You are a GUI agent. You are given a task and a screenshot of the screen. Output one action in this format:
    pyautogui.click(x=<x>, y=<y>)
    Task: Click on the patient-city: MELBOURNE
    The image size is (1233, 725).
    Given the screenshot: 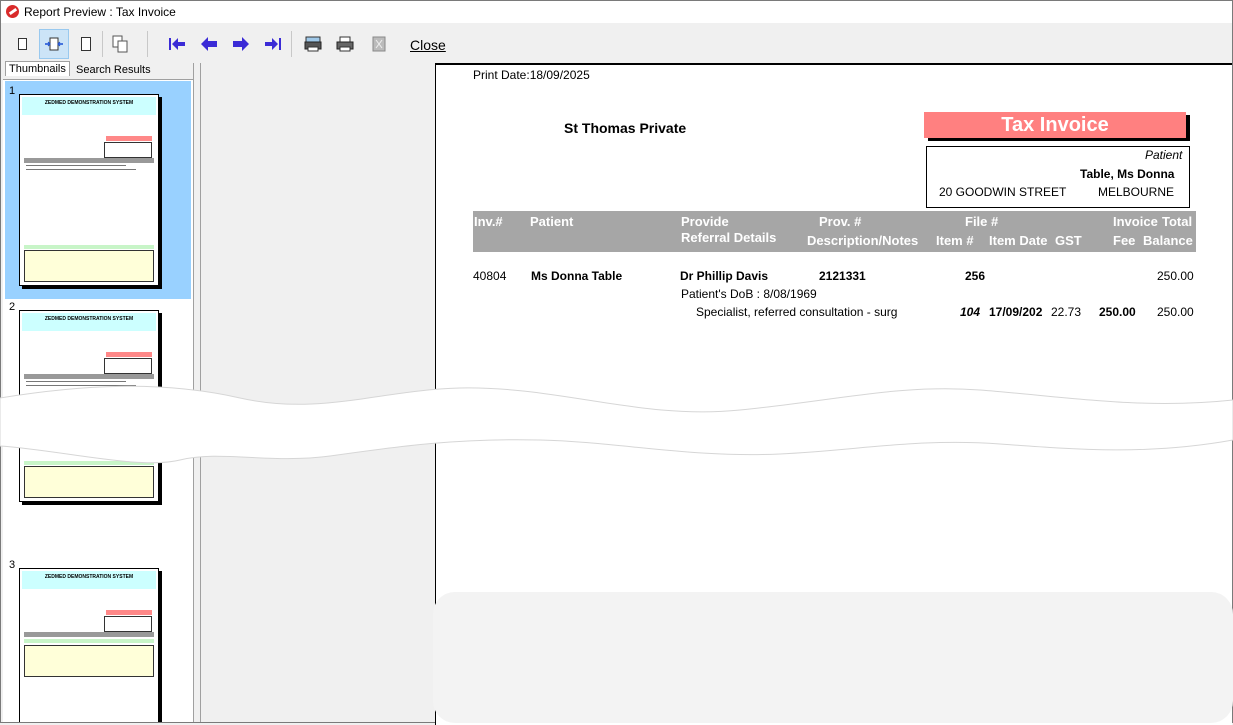 What is the action you would take?
    pyautogui.click(x=1136, y=192)
    